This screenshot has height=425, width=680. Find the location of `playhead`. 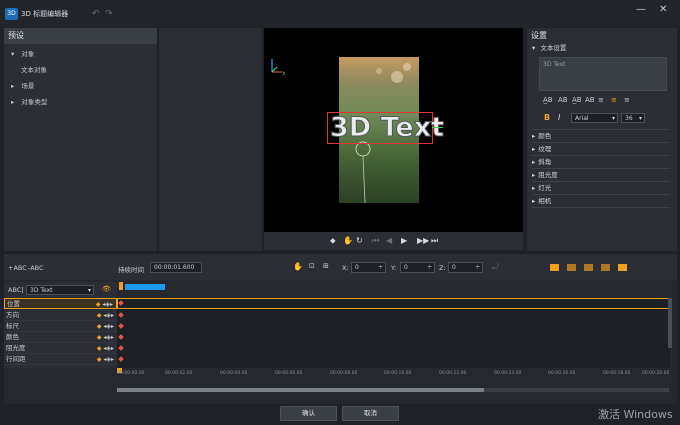

playhead is located at coordinates (121, 286).